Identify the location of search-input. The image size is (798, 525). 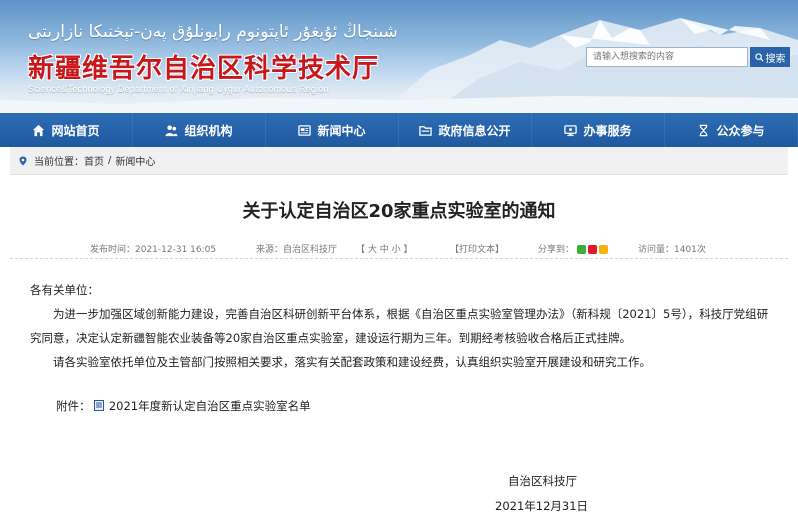
(667, 57).